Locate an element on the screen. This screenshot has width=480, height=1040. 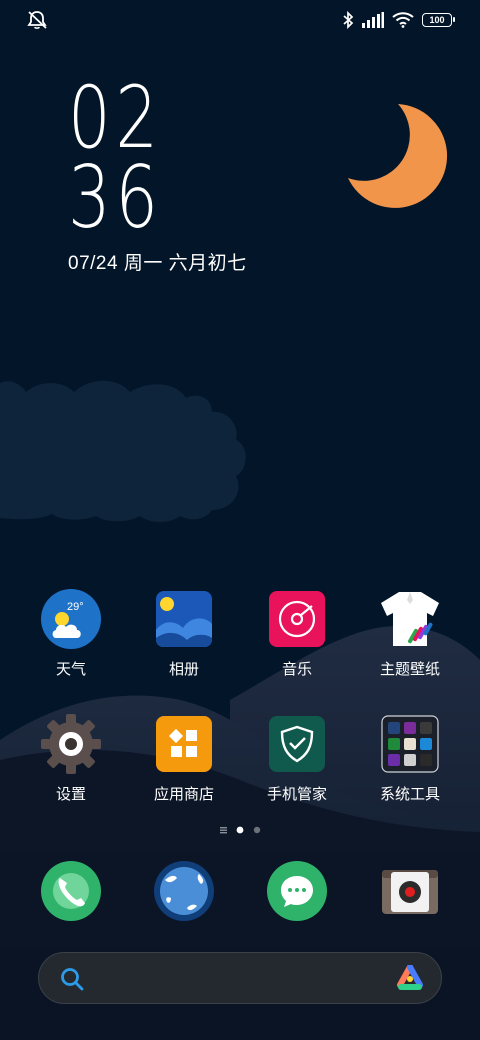
clock-hours: 02 is located at coordinates (115, 118).